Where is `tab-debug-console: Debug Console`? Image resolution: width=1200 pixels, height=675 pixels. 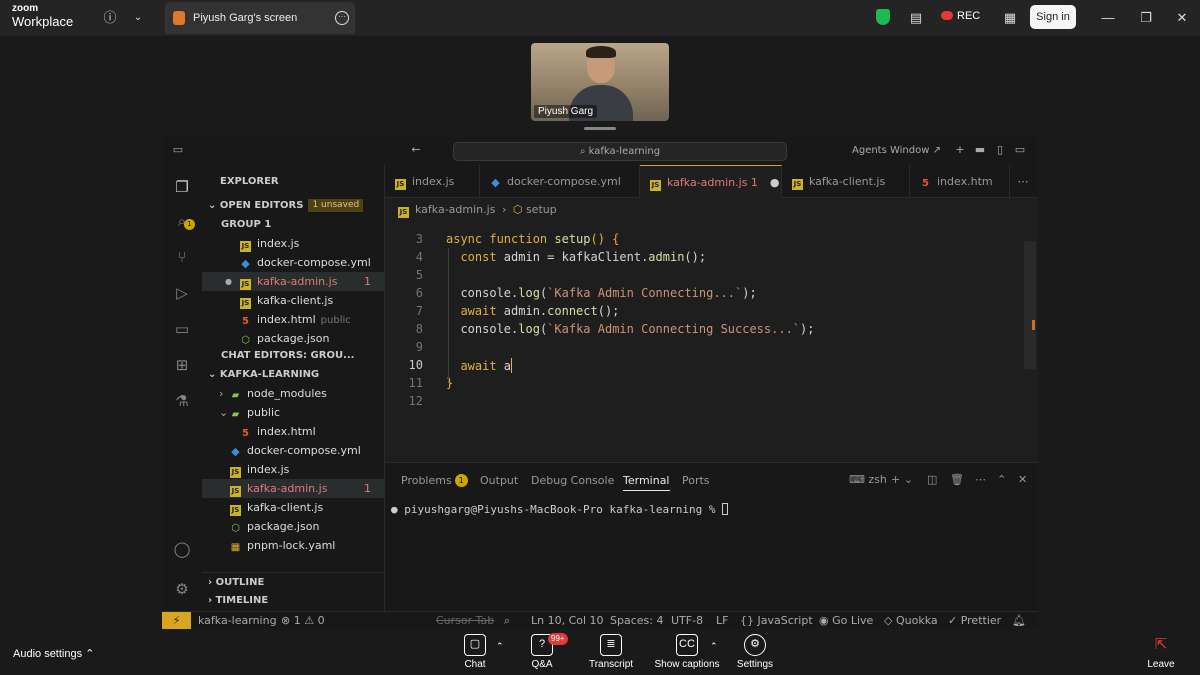
tab-debug-console: Debug Console is located at coordinates (572, 481).